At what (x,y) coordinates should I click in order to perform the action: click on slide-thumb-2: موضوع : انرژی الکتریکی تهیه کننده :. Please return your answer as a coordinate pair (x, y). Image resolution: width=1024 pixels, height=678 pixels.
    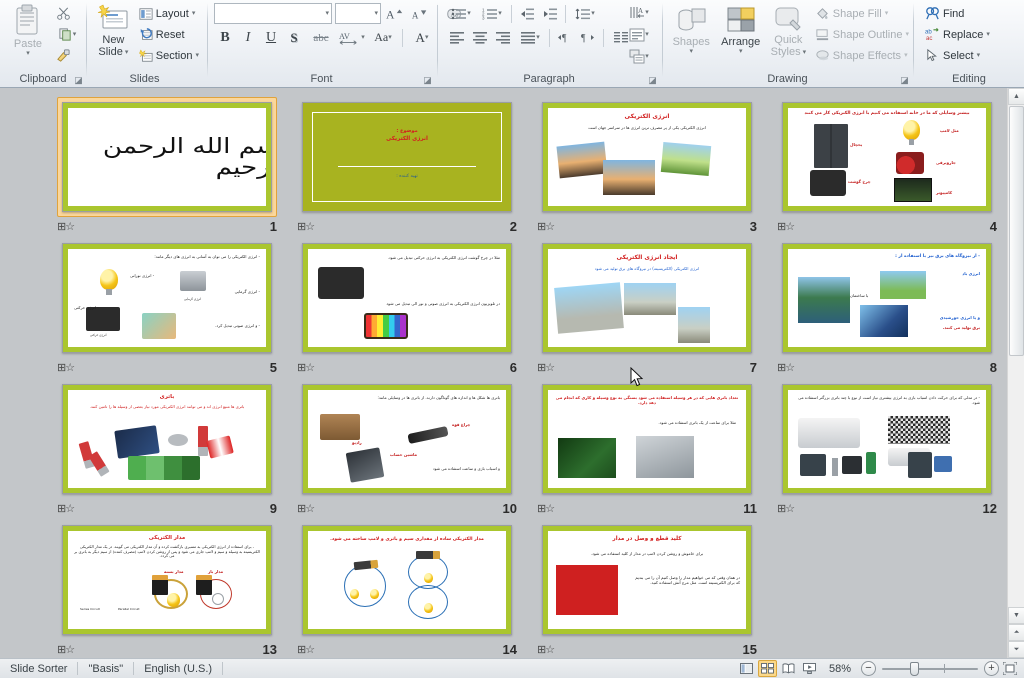
    Looking at the image, I should click on (407, 157).